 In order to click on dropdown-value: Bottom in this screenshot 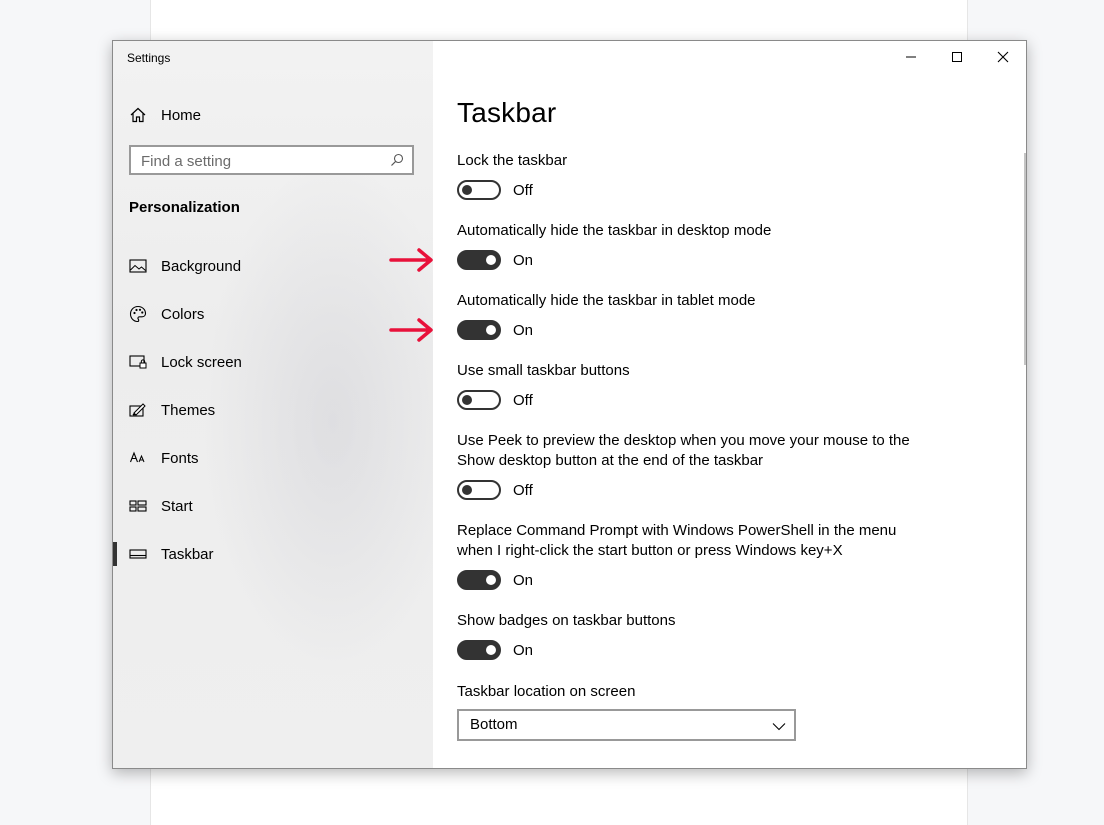, I will do `click(494, 724)`.